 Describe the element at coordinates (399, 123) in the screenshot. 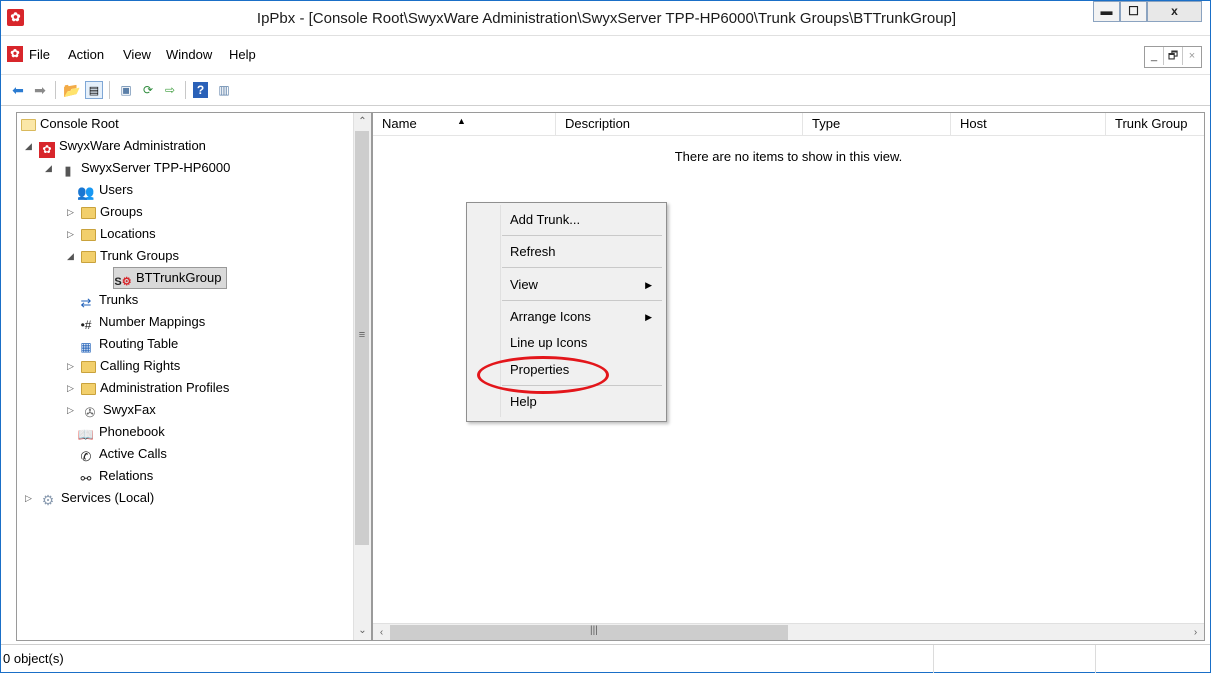

I see `column-label: Name` at that location.